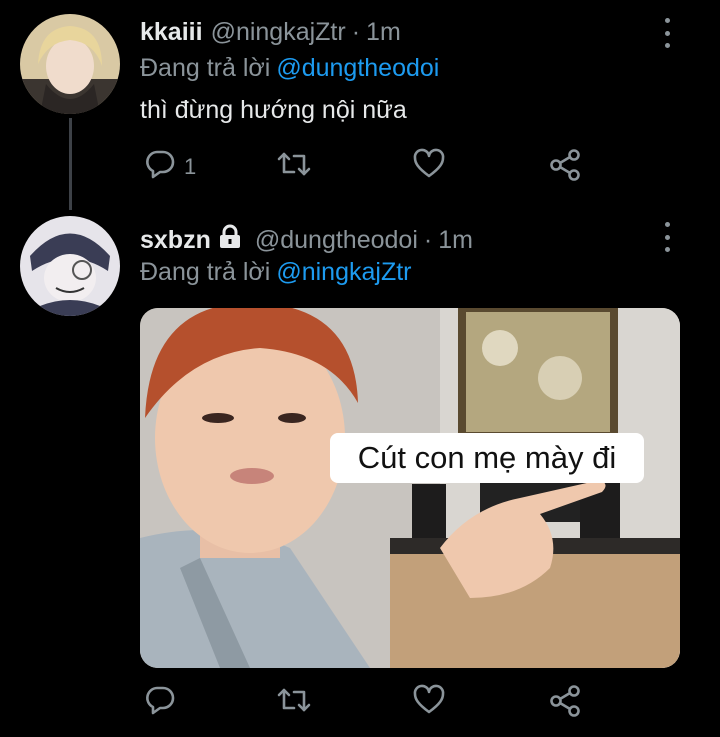 This screenshot has height=737, width=720. I want to click on thread-connector-line, so click(70, 164).